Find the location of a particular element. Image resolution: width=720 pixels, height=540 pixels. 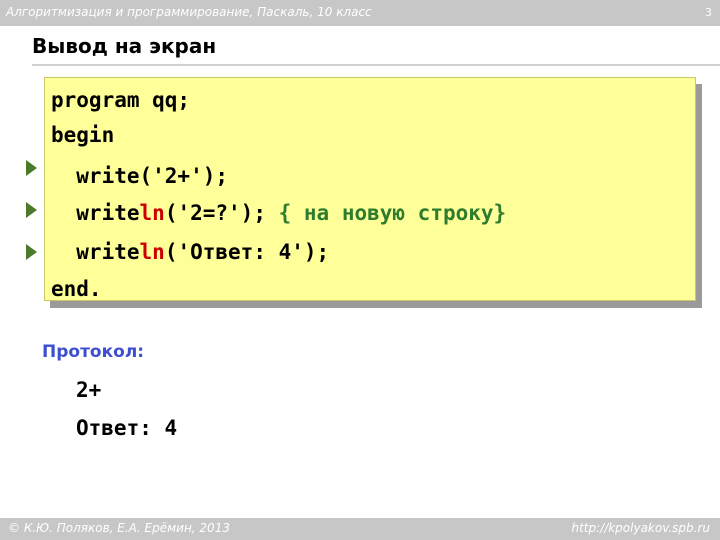

output-line: Ответ: 4 is located at coordinates (127, 428).